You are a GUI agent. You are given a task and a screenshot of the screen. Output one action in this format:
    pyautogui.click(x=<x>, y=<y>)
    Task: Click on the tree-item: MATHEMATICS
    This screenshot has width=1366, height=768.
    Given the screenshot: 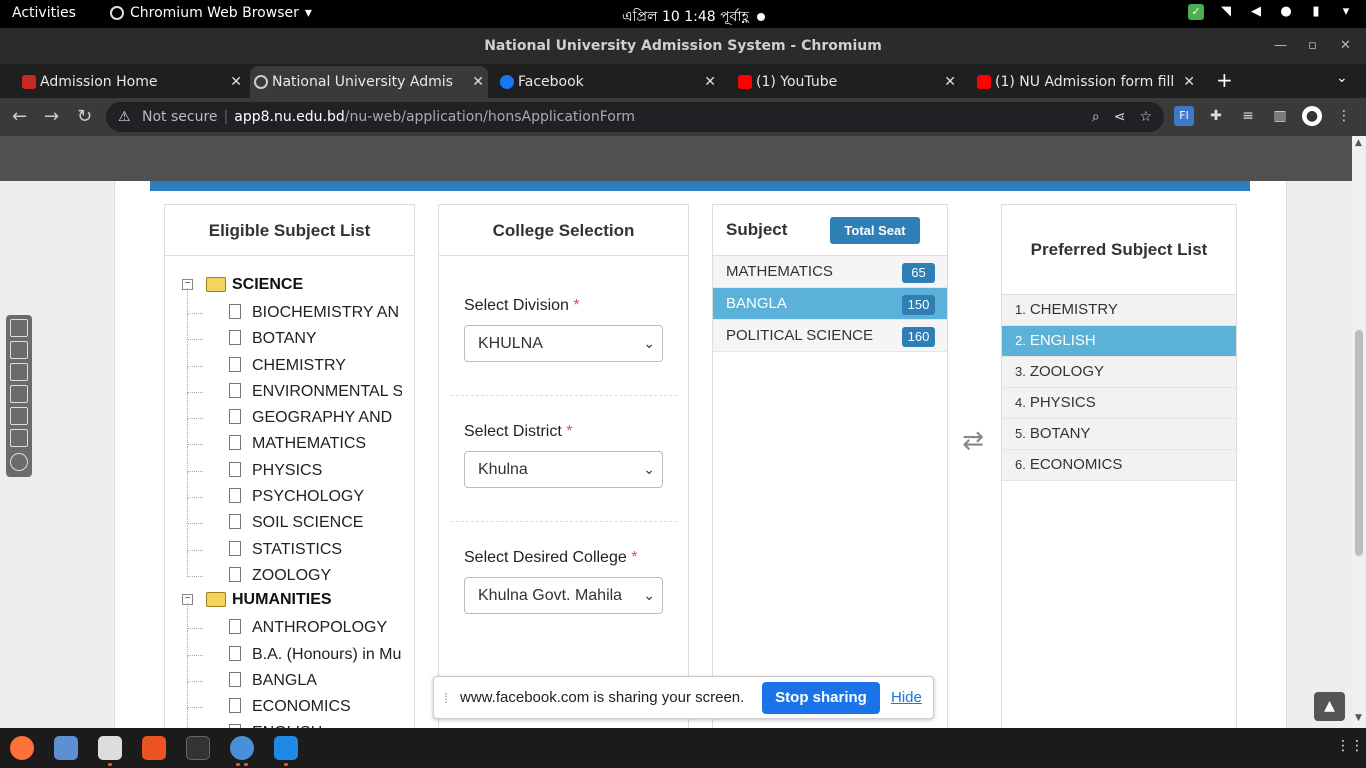 What is the action you would take?
    pyautogui.click(x=289, y=438)
    